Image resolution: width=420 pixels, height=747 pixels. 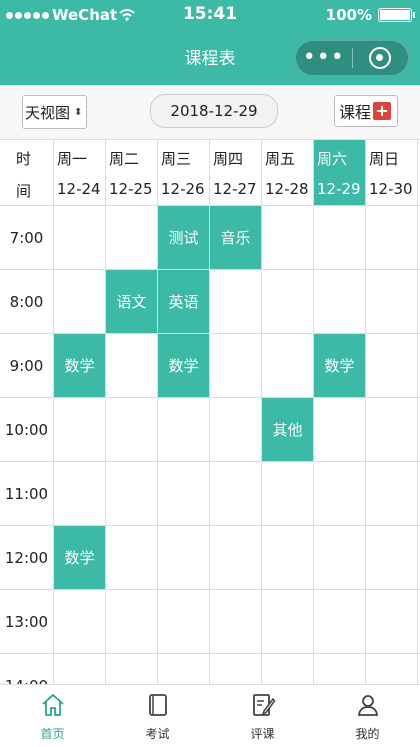 I want to click on day-header: 周四 12-27, so click(x=235, y=172).